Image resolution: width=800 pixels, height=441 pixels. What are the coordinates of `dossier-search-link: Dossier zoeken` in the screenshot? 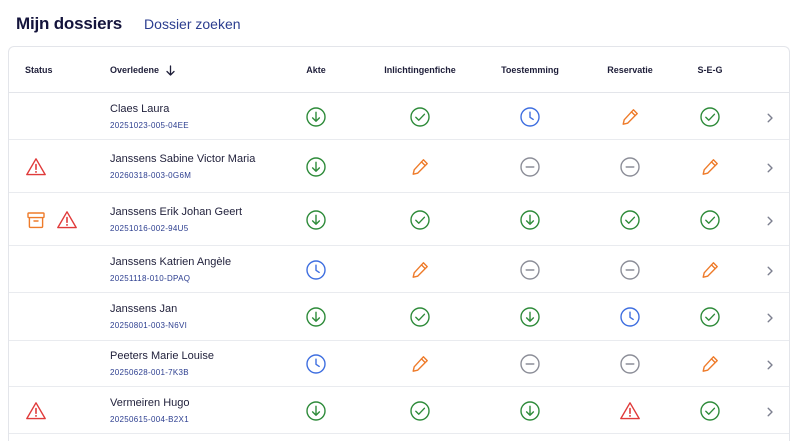 It's located at (192, 24).